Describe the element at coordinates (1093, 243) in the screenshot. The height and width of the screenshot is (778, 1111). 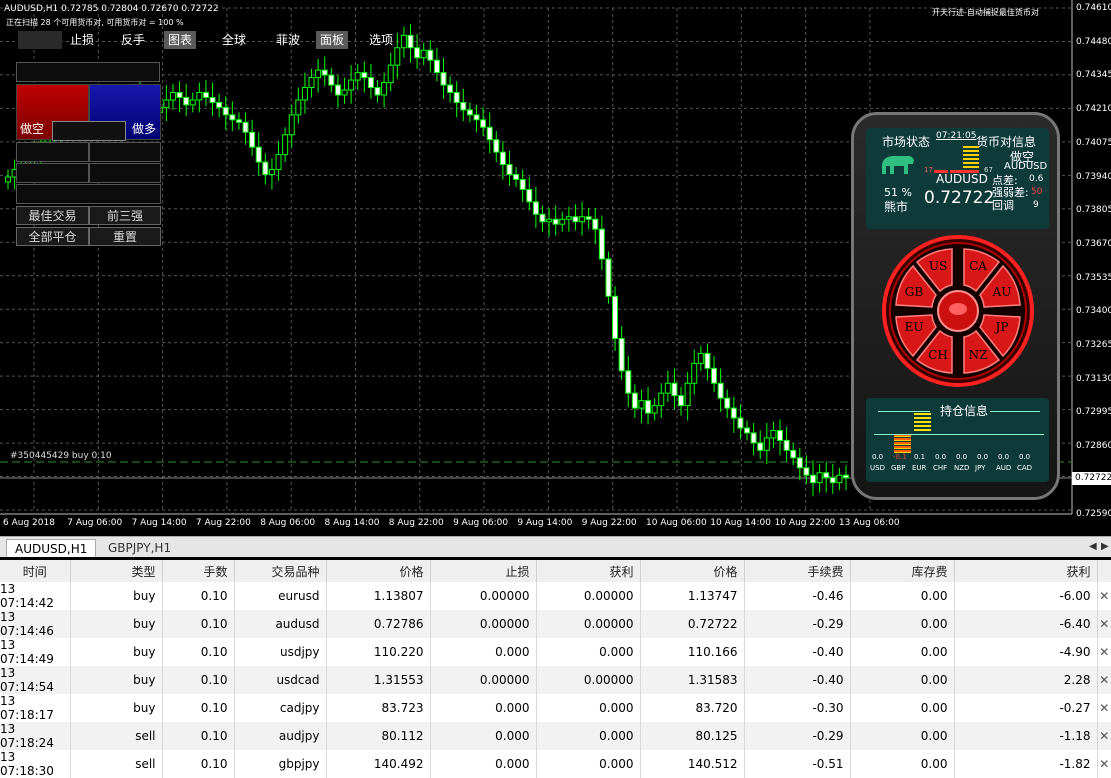
I see `price-tick-label: 0.73670` at that location.